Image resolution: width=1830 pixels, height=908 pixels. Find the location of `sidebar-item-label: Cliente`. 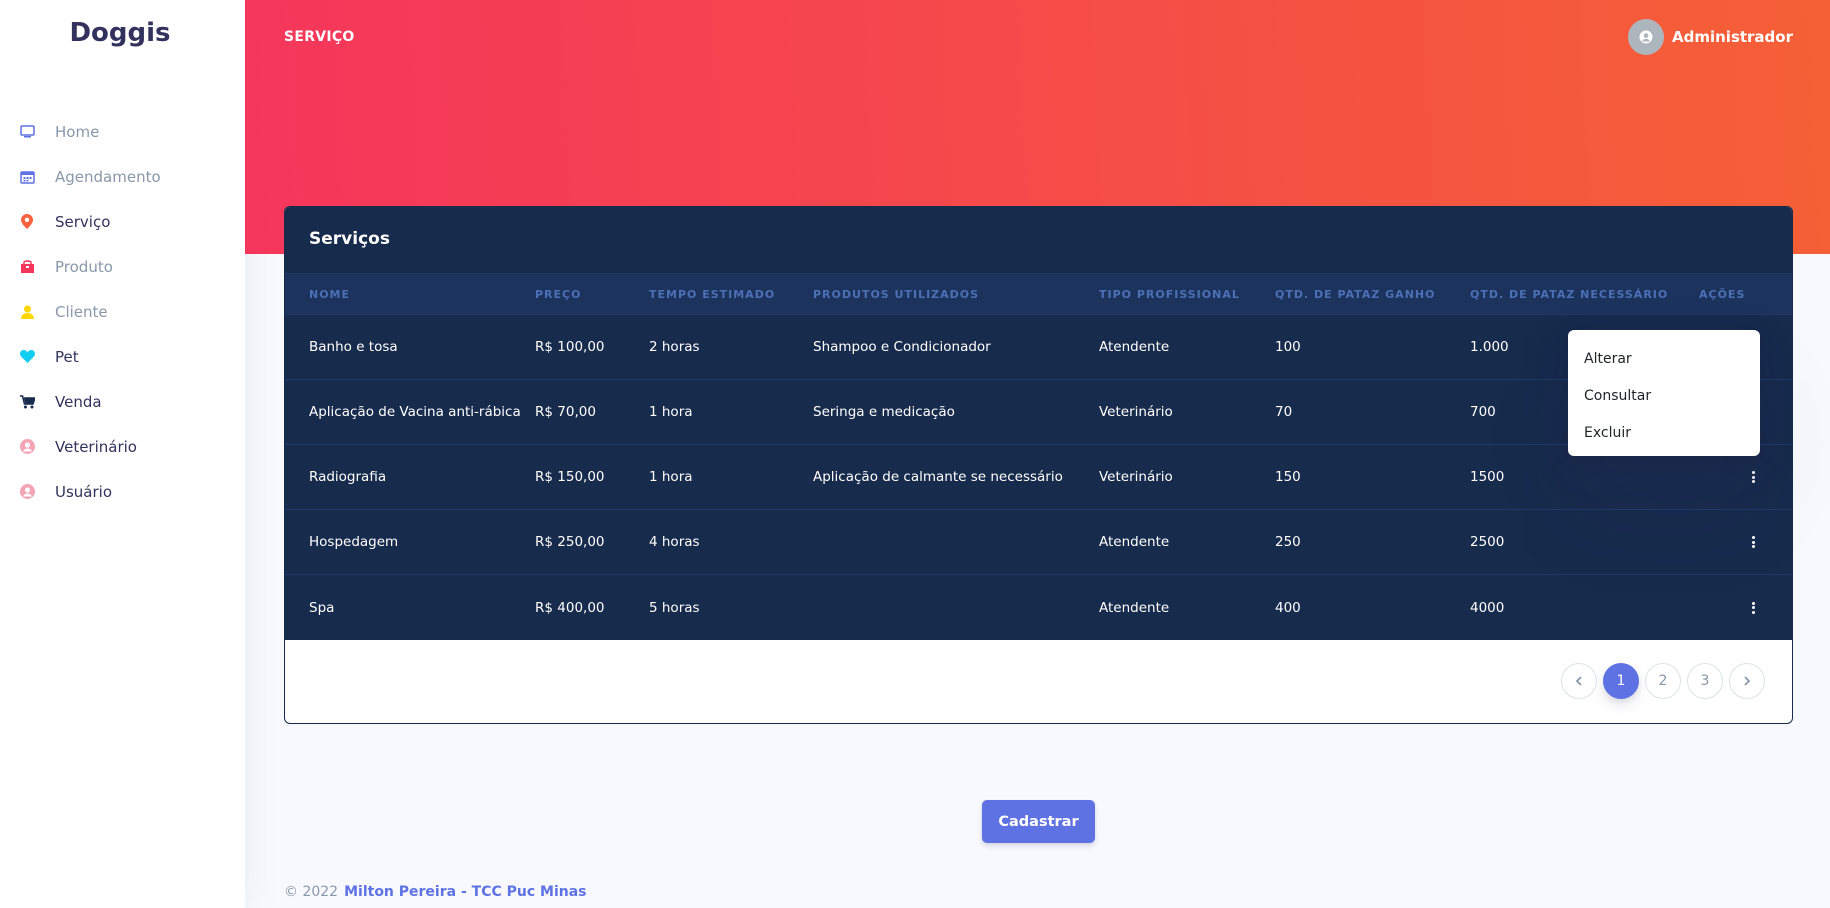

sidebar-item-label: Cliente is located at coordinates (81, 311).